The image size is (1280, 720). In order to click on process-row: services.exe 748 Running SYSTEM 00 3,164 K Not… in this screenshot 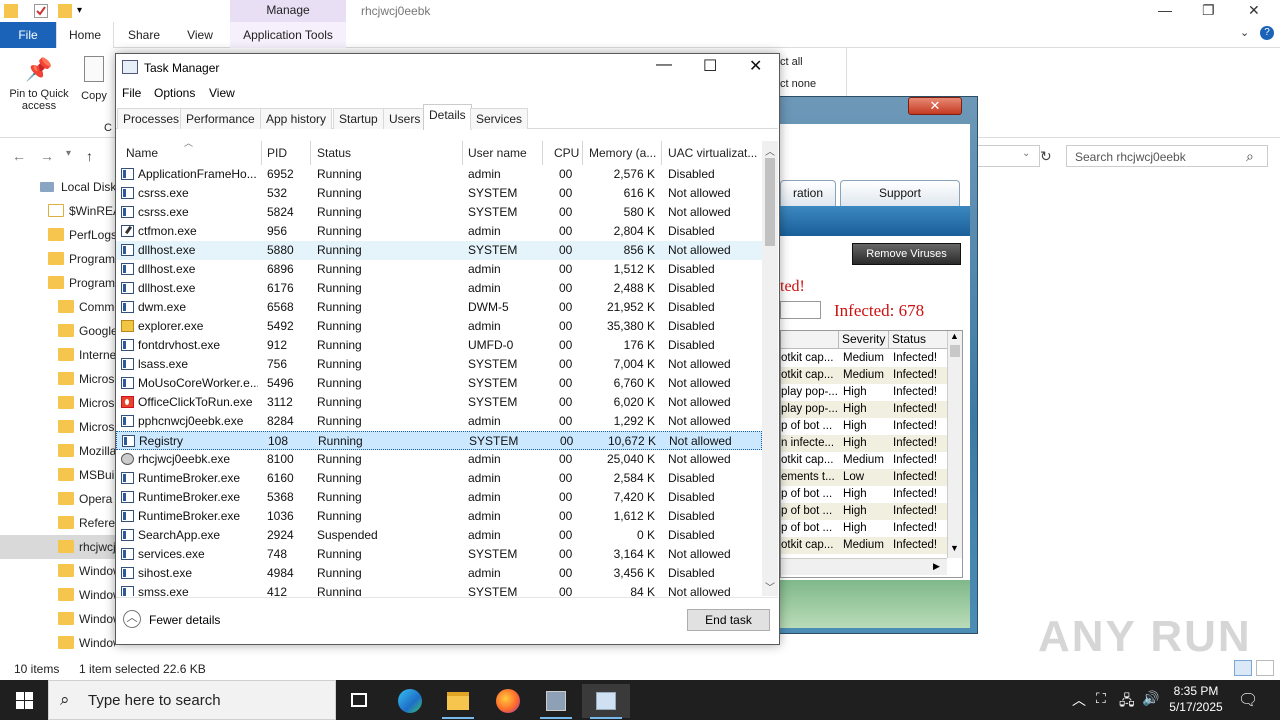, I will do `click(439, 554)`.